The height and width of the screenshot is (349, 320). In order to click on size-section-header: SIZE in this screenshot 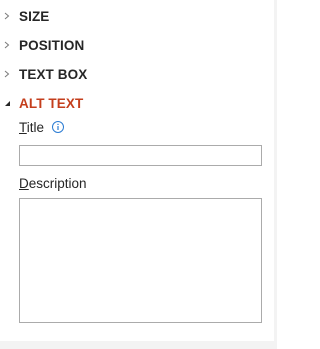, I will do `click(135, 16)`.